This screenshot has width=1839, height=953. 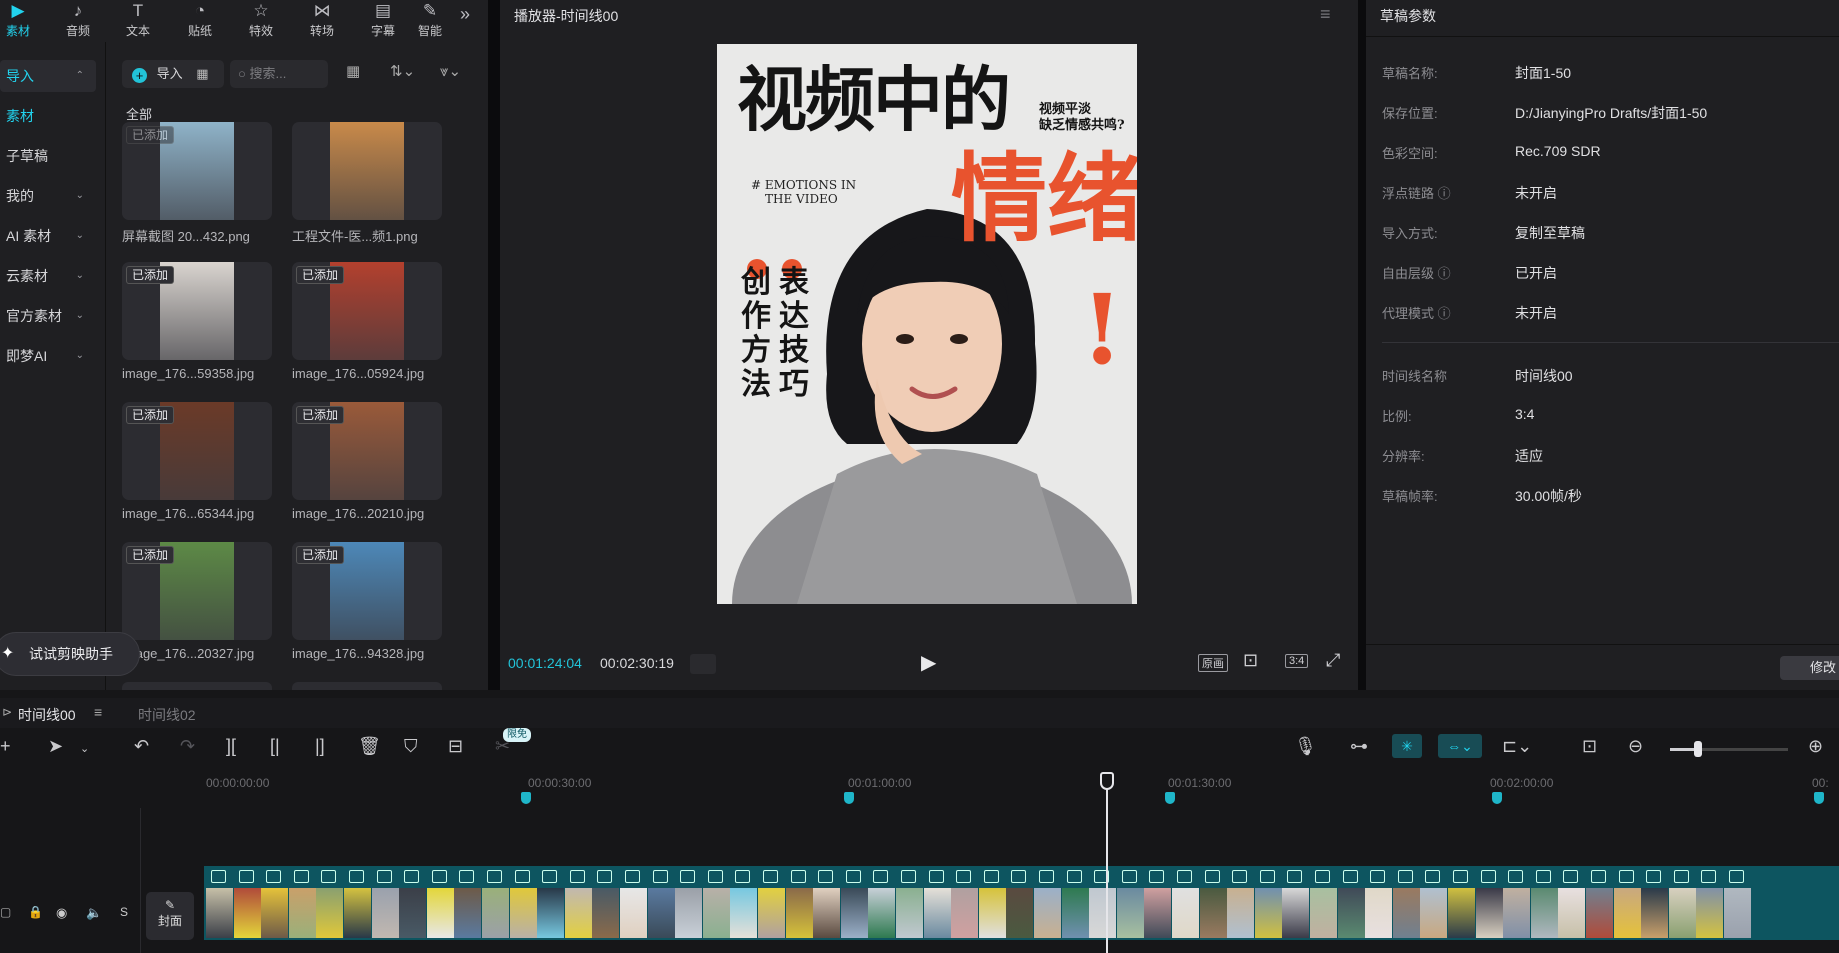 I want to click on modify-button: 修改, so click(x=1809, y=668).